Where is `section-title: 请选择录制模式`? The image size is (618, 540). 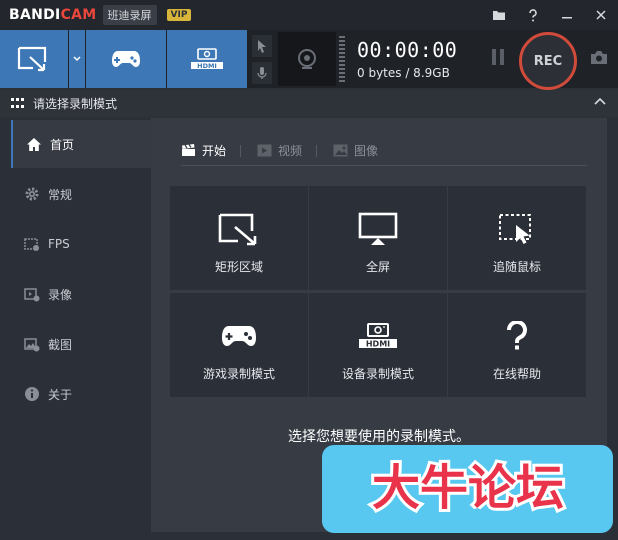
section-title: 请选择录制模式 is located at coordinates (75, 104).